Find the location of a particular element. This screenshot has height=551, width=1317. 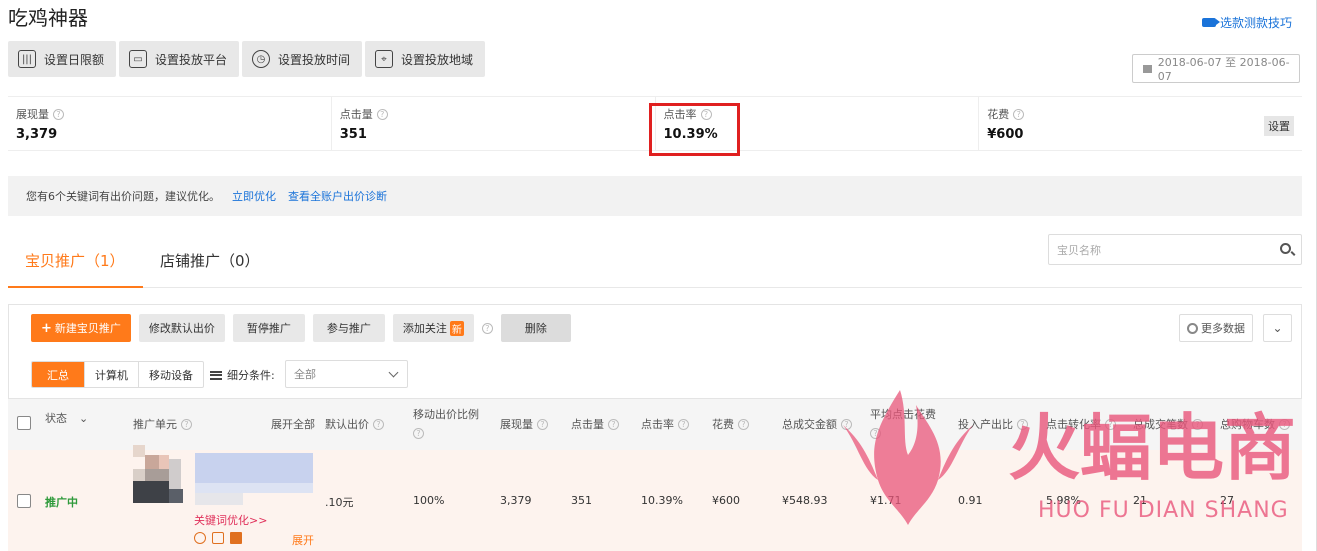

cell-cost: ¥600 is located at coordinates (726, 500).